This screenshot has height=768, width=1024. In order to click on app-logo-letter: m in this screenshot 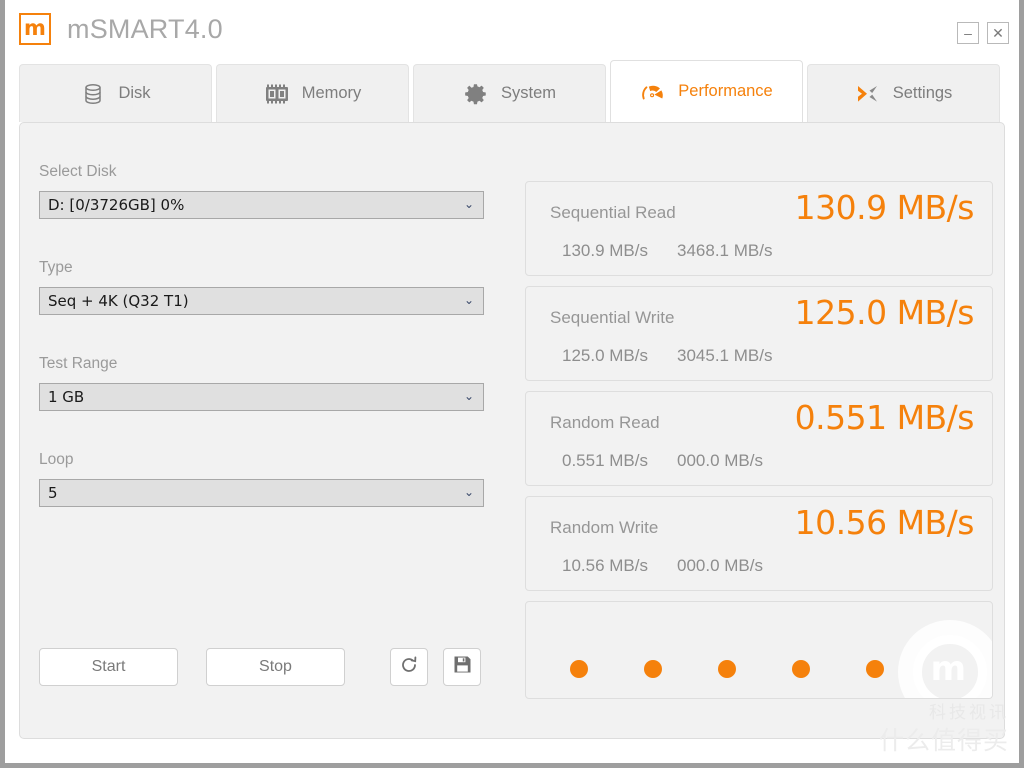, I will do `click(35, 27)`.